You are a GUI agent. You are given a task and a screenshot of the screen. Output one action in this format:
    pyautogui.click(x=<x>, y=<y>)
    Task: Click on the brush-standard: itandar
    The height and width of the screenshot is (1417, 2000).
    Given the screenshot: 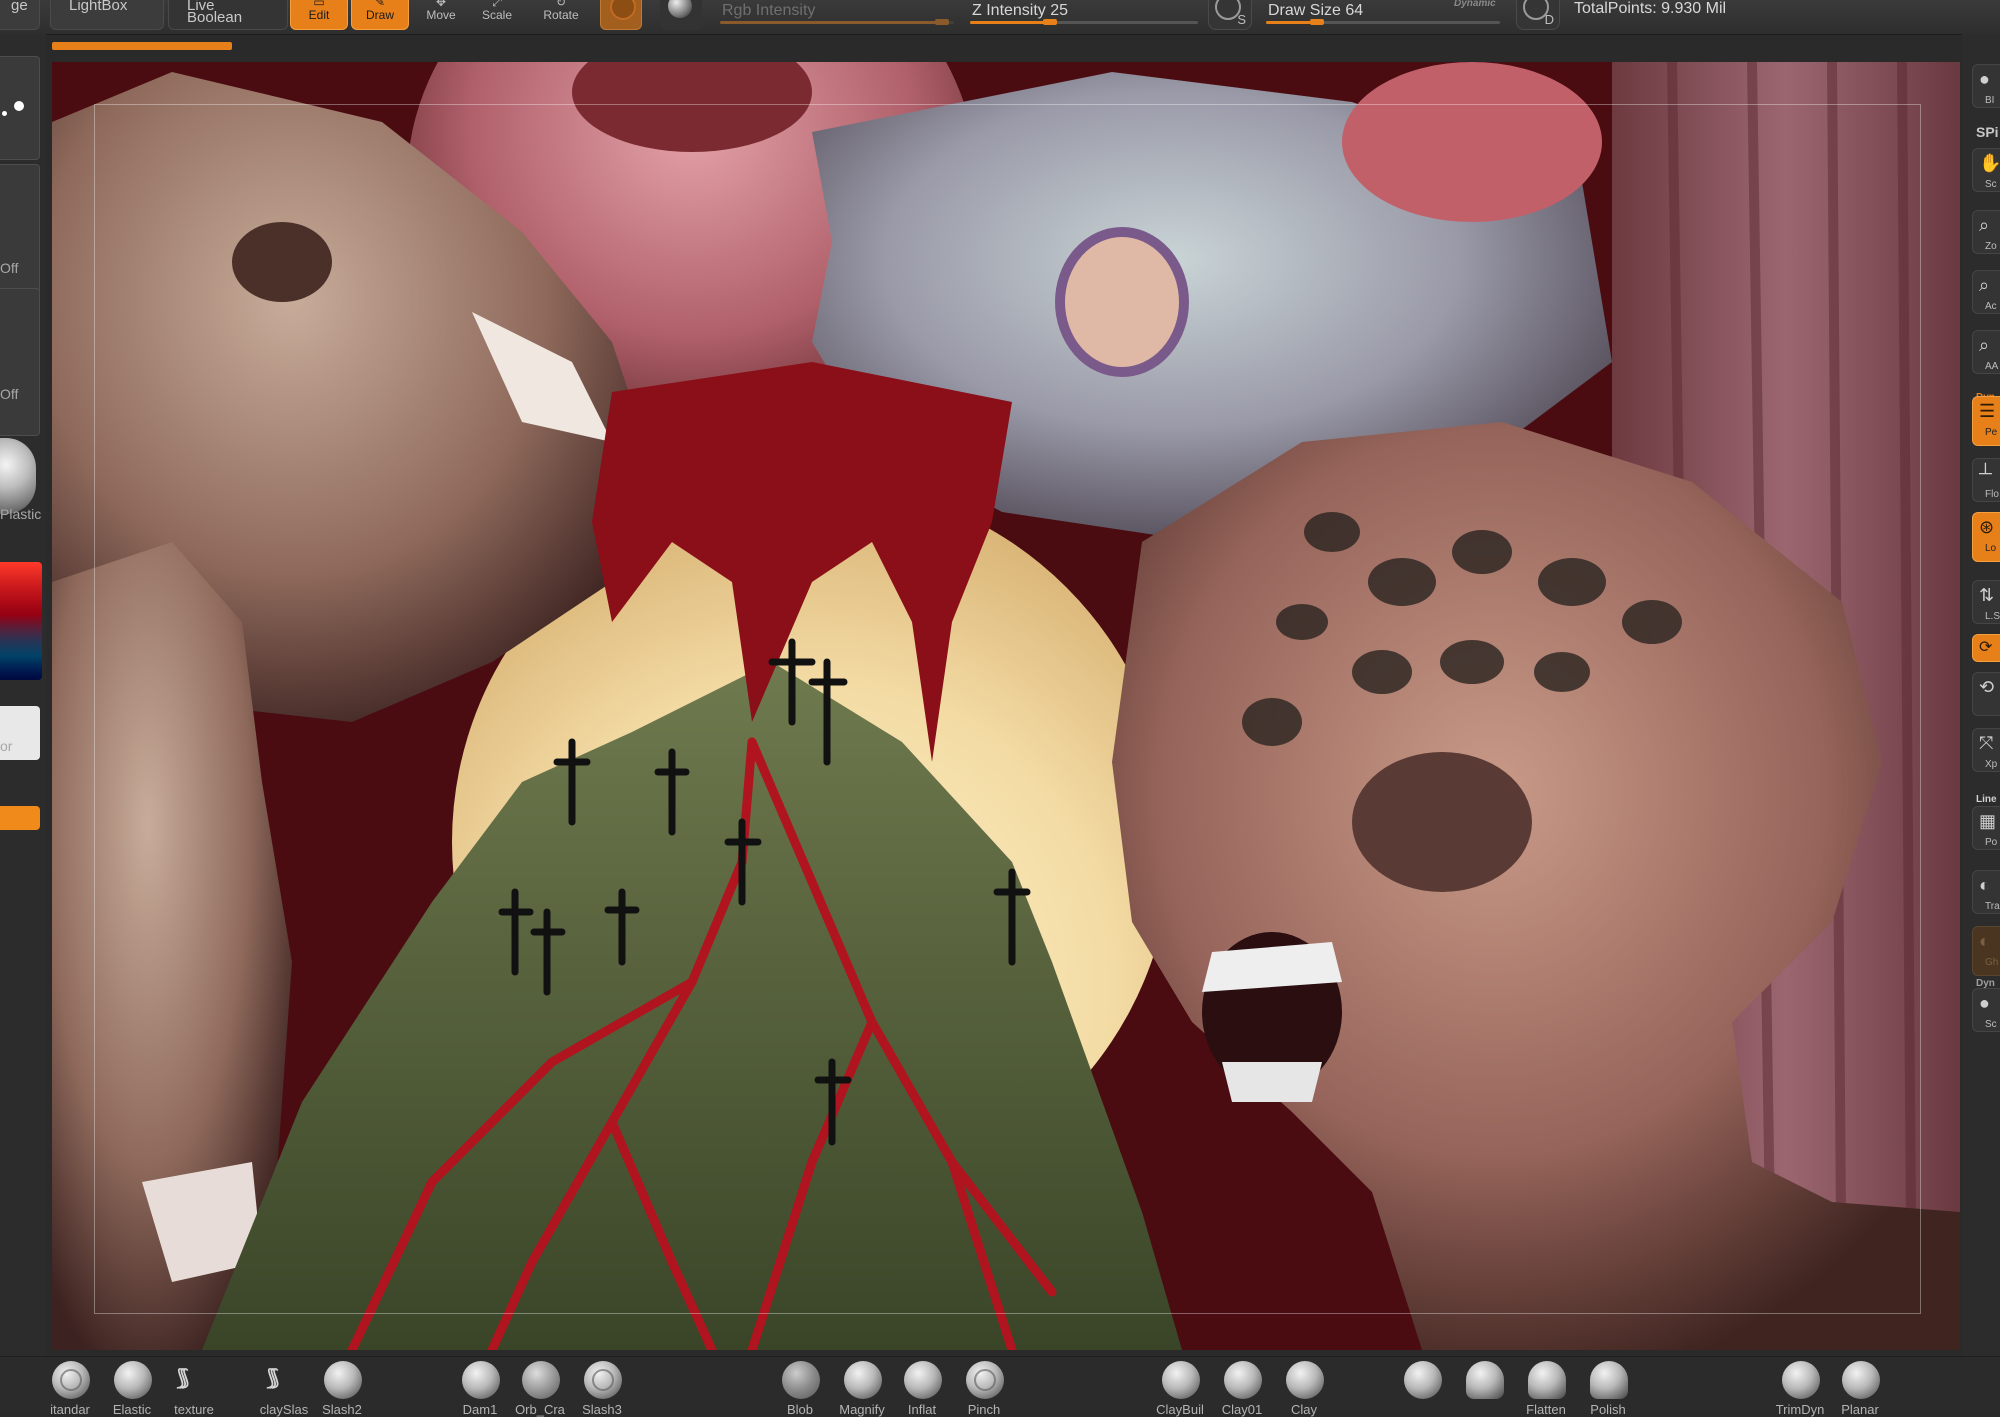 What is the action you would take?
    pyautogui.click(x=70, y=1389)
    